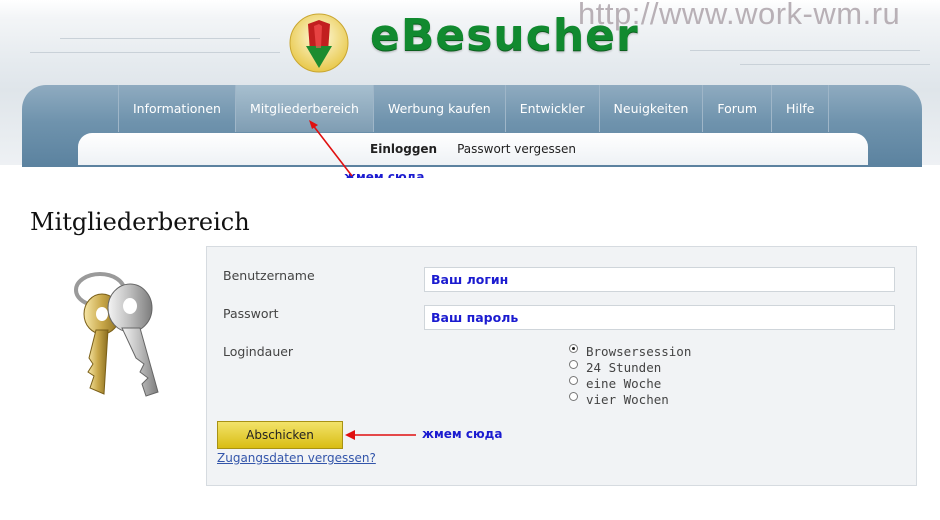  What do you see at coordinates (462, 434) in the screenshot?
I see `annotation-submit-hint: жмем сюда` at bounding box center [462, 434].